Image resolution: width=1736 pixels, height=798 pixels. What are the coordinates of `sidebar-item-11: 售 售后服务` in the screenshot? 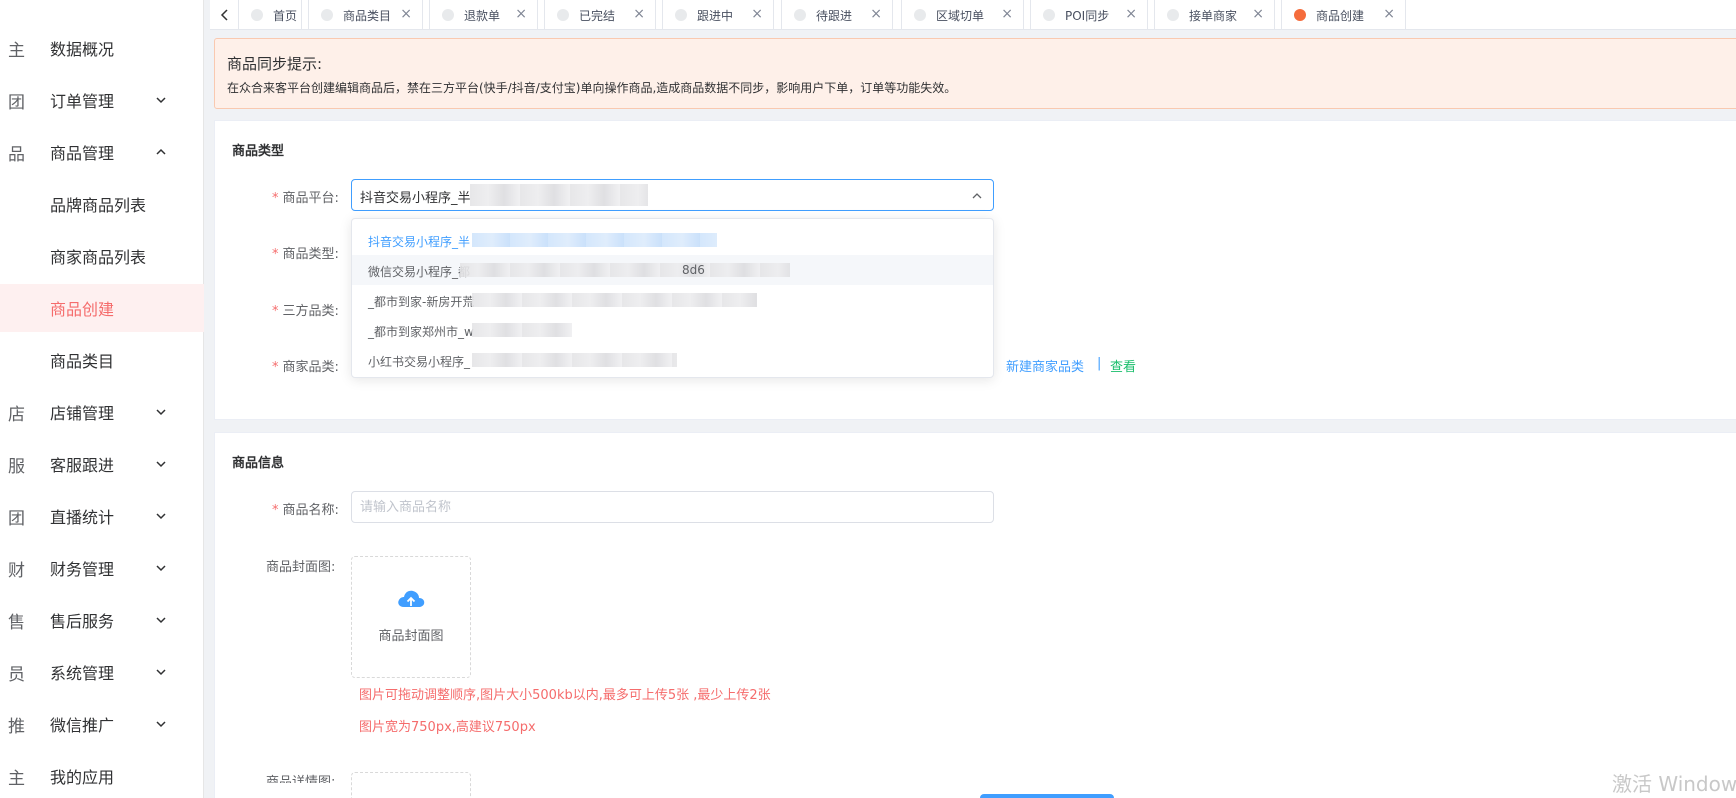 It's located at (102, 620).